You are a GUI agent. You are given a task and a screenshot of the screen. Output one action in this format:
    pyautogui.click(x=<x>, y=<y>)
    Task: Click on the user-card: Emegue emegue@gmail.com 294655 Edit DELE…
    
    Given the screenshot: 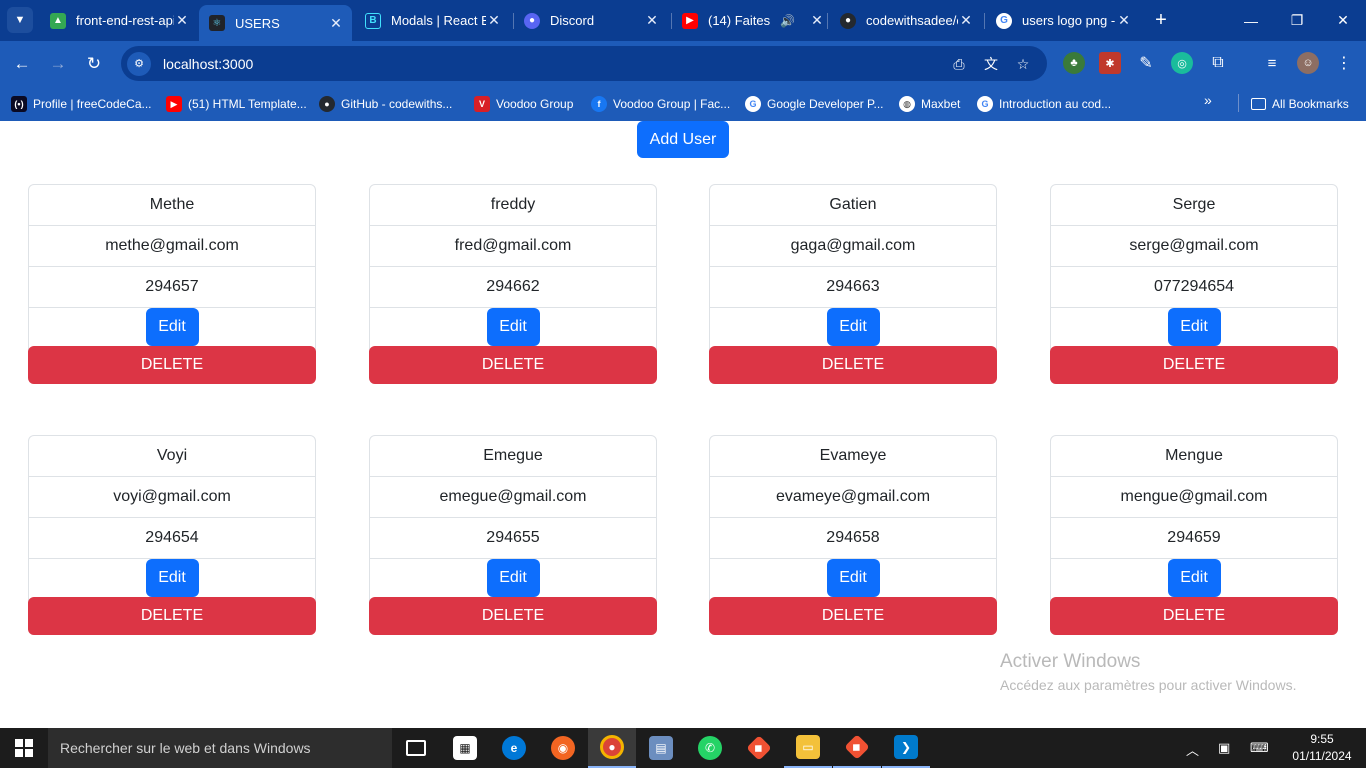 What is the action you would take?
    pyautogui.click(x=513, y=535)
    